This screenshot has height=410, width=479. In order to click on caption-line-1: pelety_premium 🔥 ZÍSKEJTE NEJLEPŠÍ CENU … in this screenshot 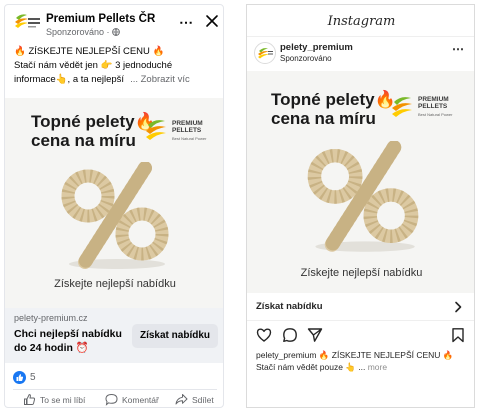, I will do `click(363, 355)`.